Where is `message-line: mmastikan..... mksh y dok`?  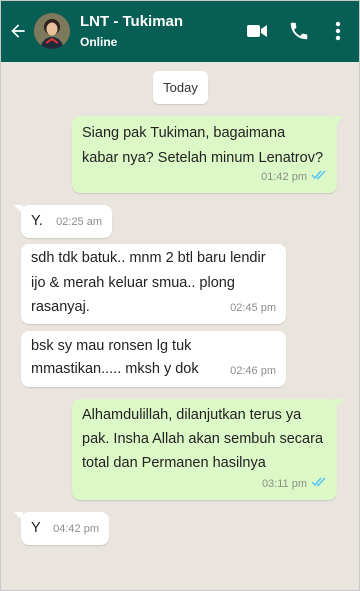 message-line: mmastikan..... mksh y dok is located at coordinates (115, 369).